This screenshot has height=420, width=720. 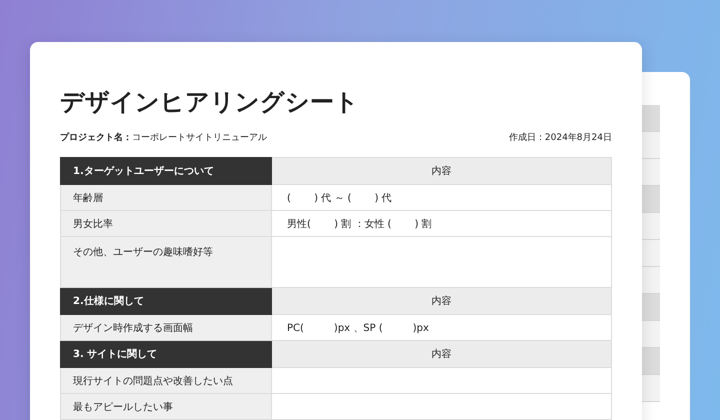 What do you see at coordinates (166, 171) in the screenshot?
I see `section-heading: 1.ターゲットユーザーについて` at bounding box center [166, 171].